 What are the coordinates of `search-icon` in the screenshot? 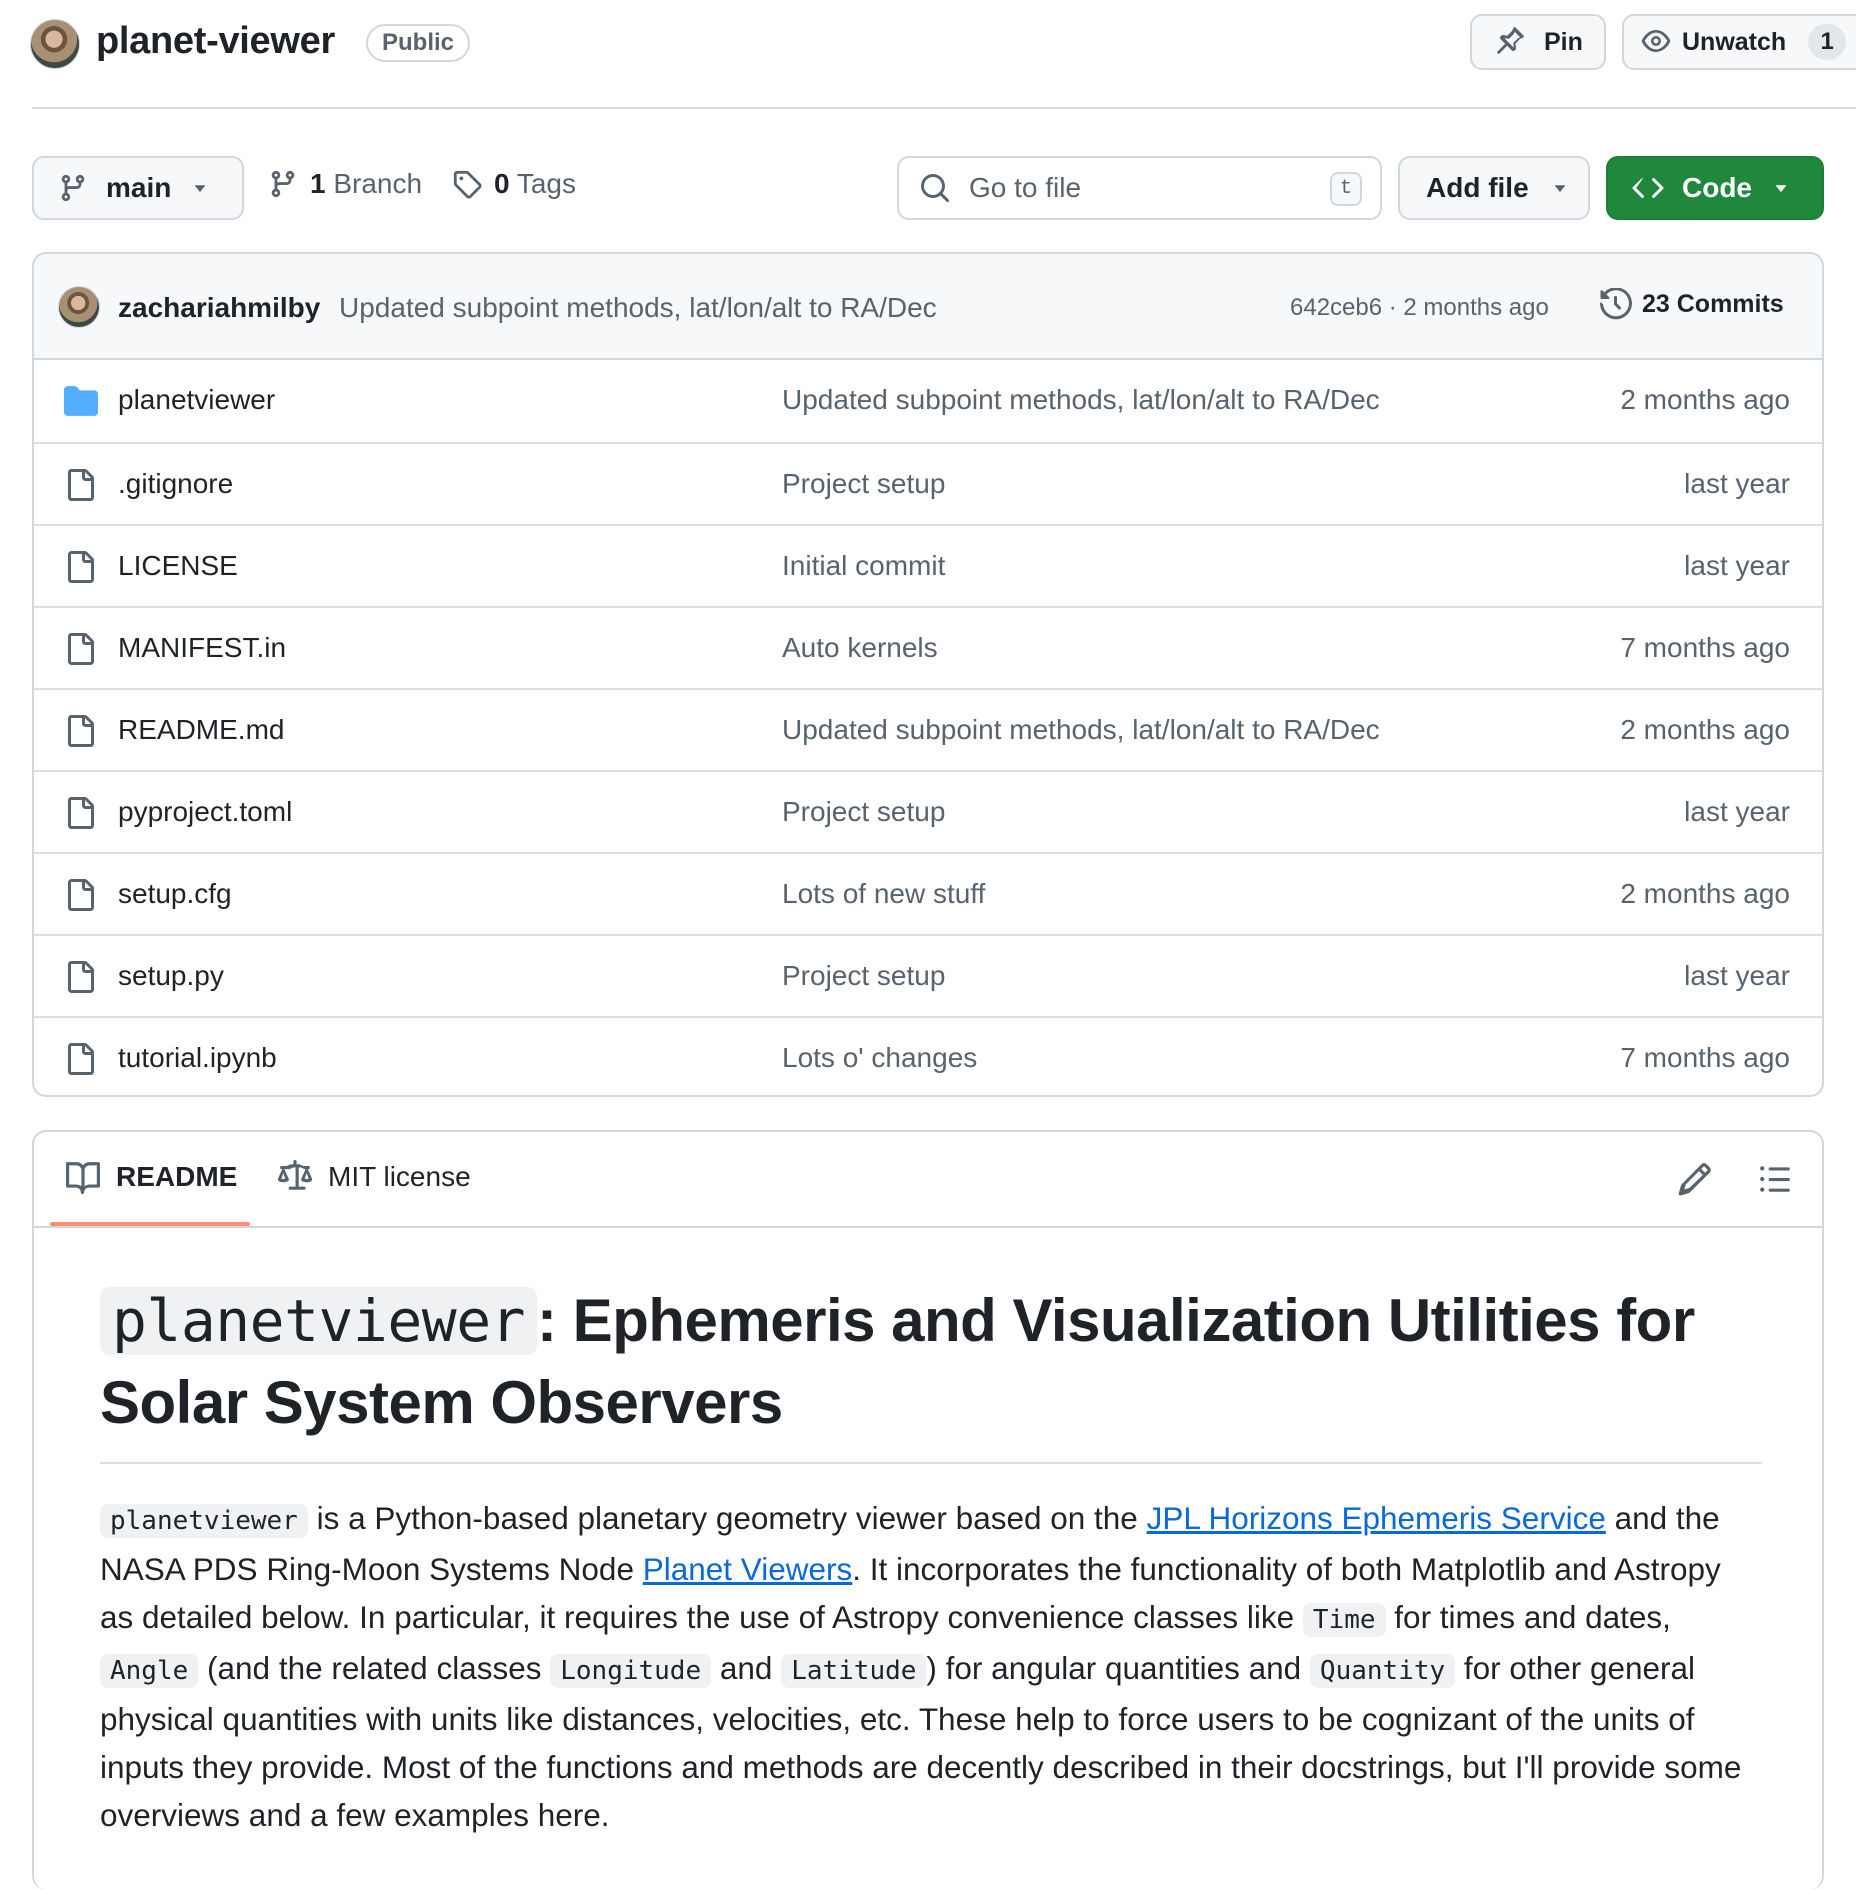 It's located at (935, 188).